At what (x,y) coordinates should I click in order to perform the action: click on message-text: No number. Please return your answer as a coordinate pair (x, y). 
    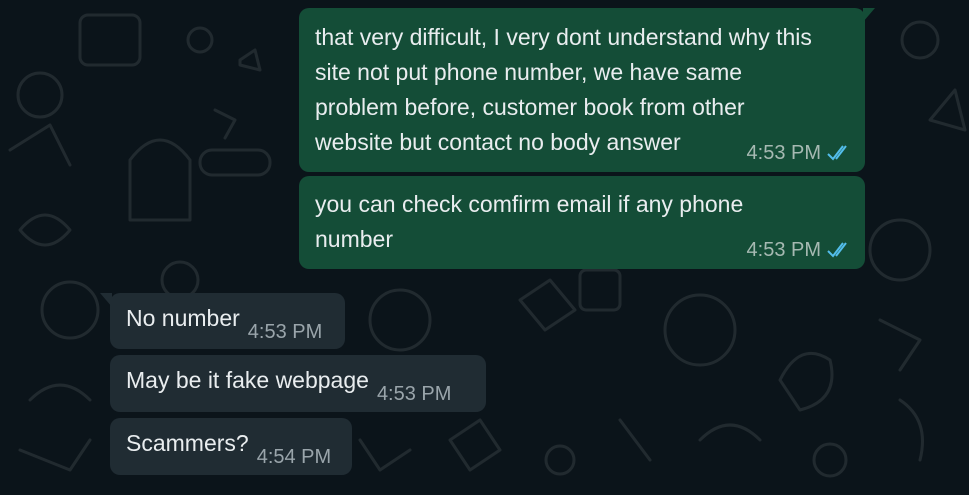
    Looking at the image, I should click on (183, 318).